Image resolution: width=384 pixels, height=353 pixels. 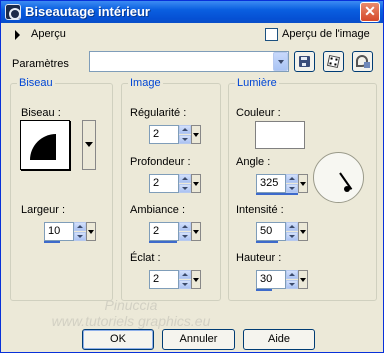 I want to click on image-group-title: Image, so click(x=145, y=83).